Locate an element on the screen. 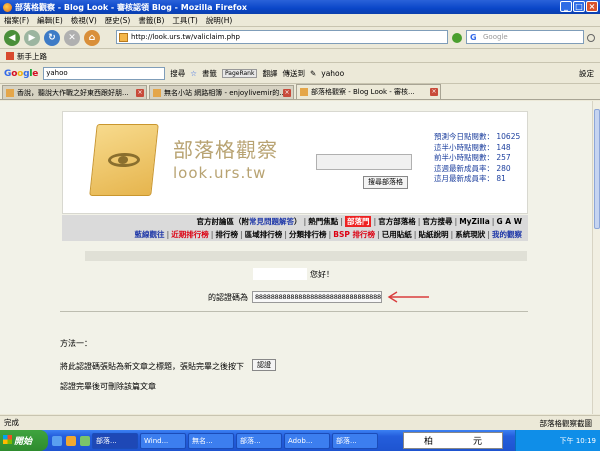 Image resolution: width=600 pixels, height=451 pixels. status-right-text: 部落格觀察截圖 is located at coordinates (566, 423).